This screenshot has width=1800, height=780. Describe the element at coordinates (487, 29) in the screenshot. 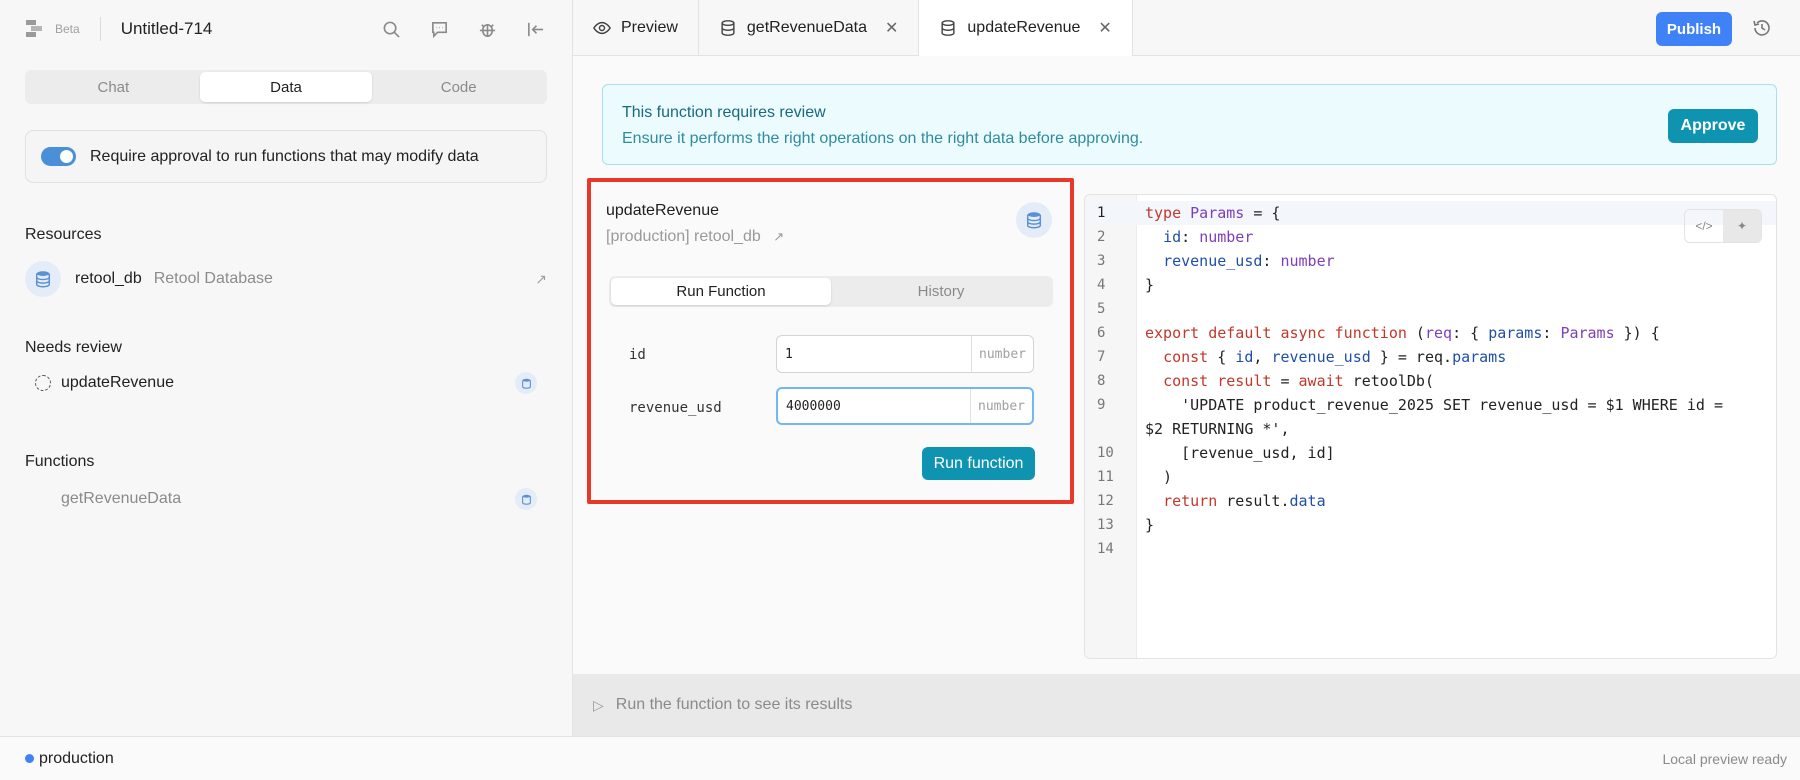

I see `debug-icon` at that location.